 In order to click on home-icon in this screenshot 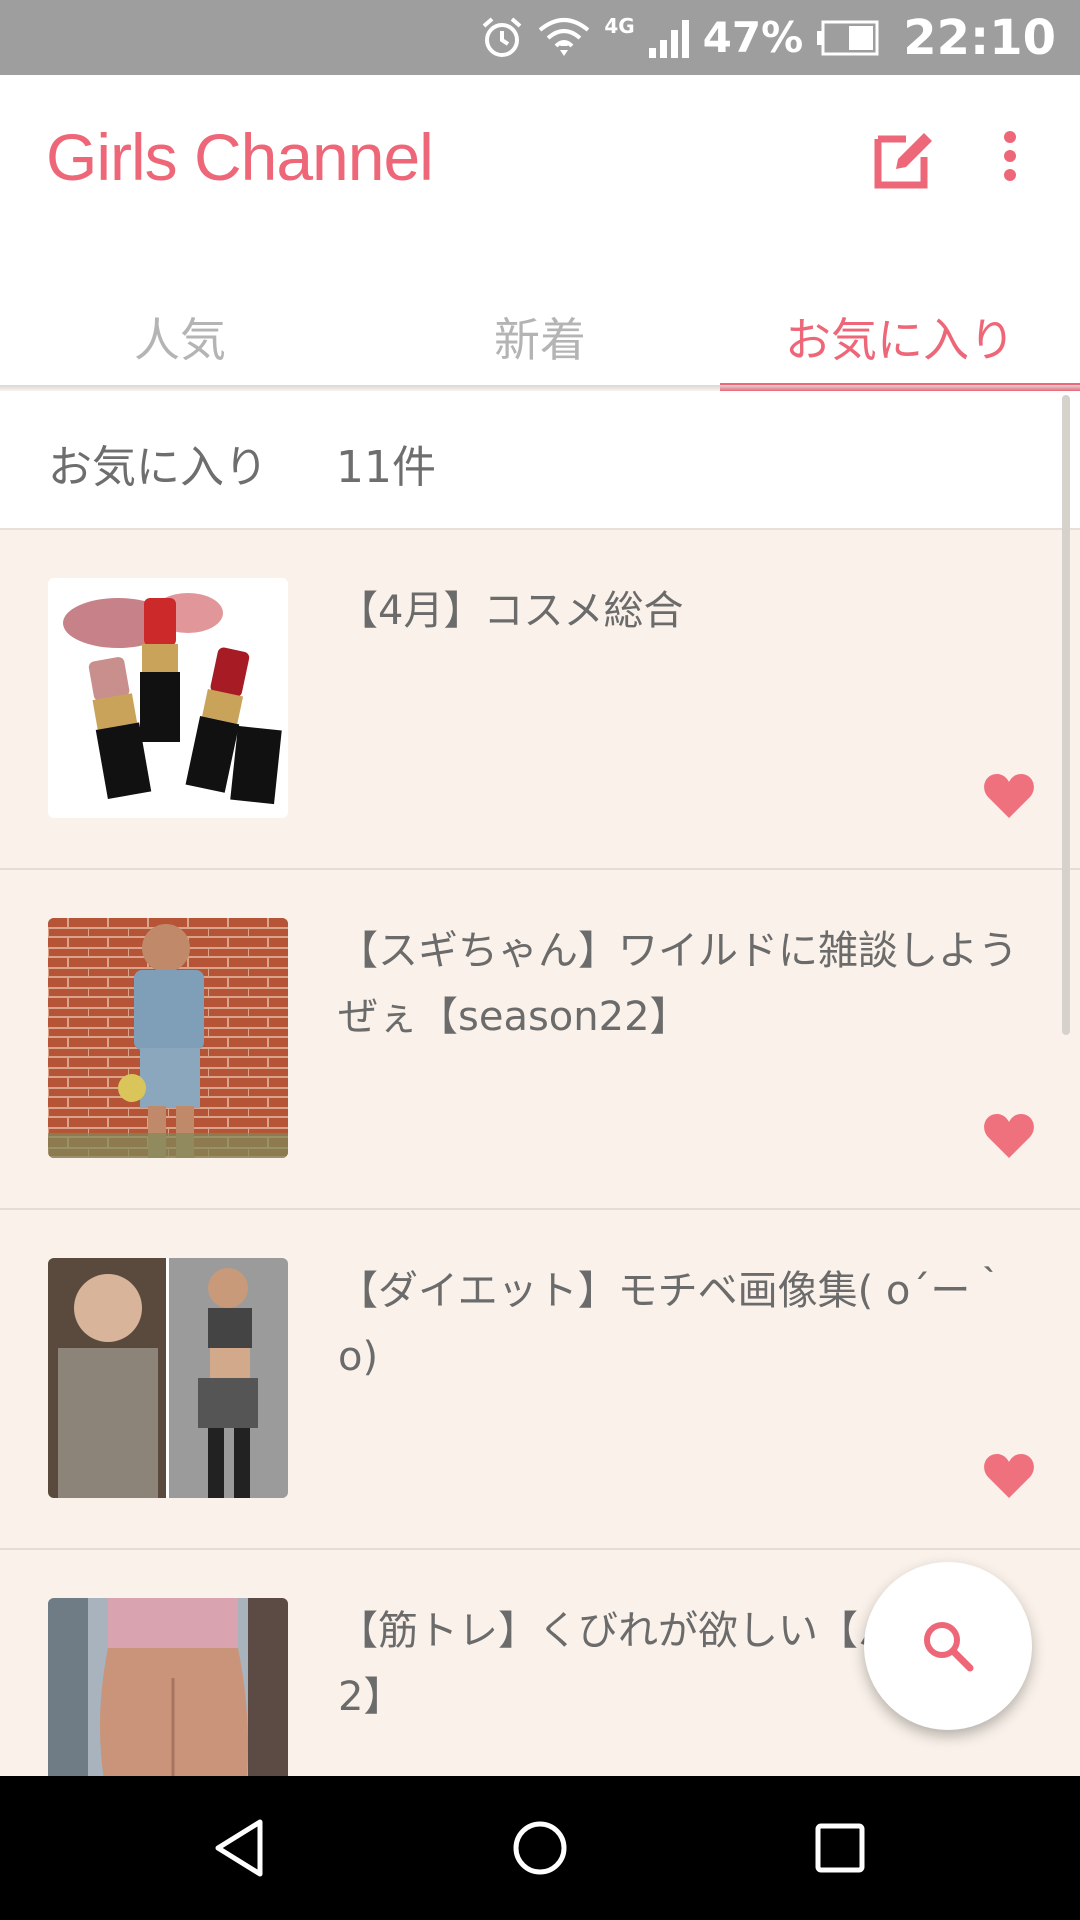, I will do `click(540, 1848)`.